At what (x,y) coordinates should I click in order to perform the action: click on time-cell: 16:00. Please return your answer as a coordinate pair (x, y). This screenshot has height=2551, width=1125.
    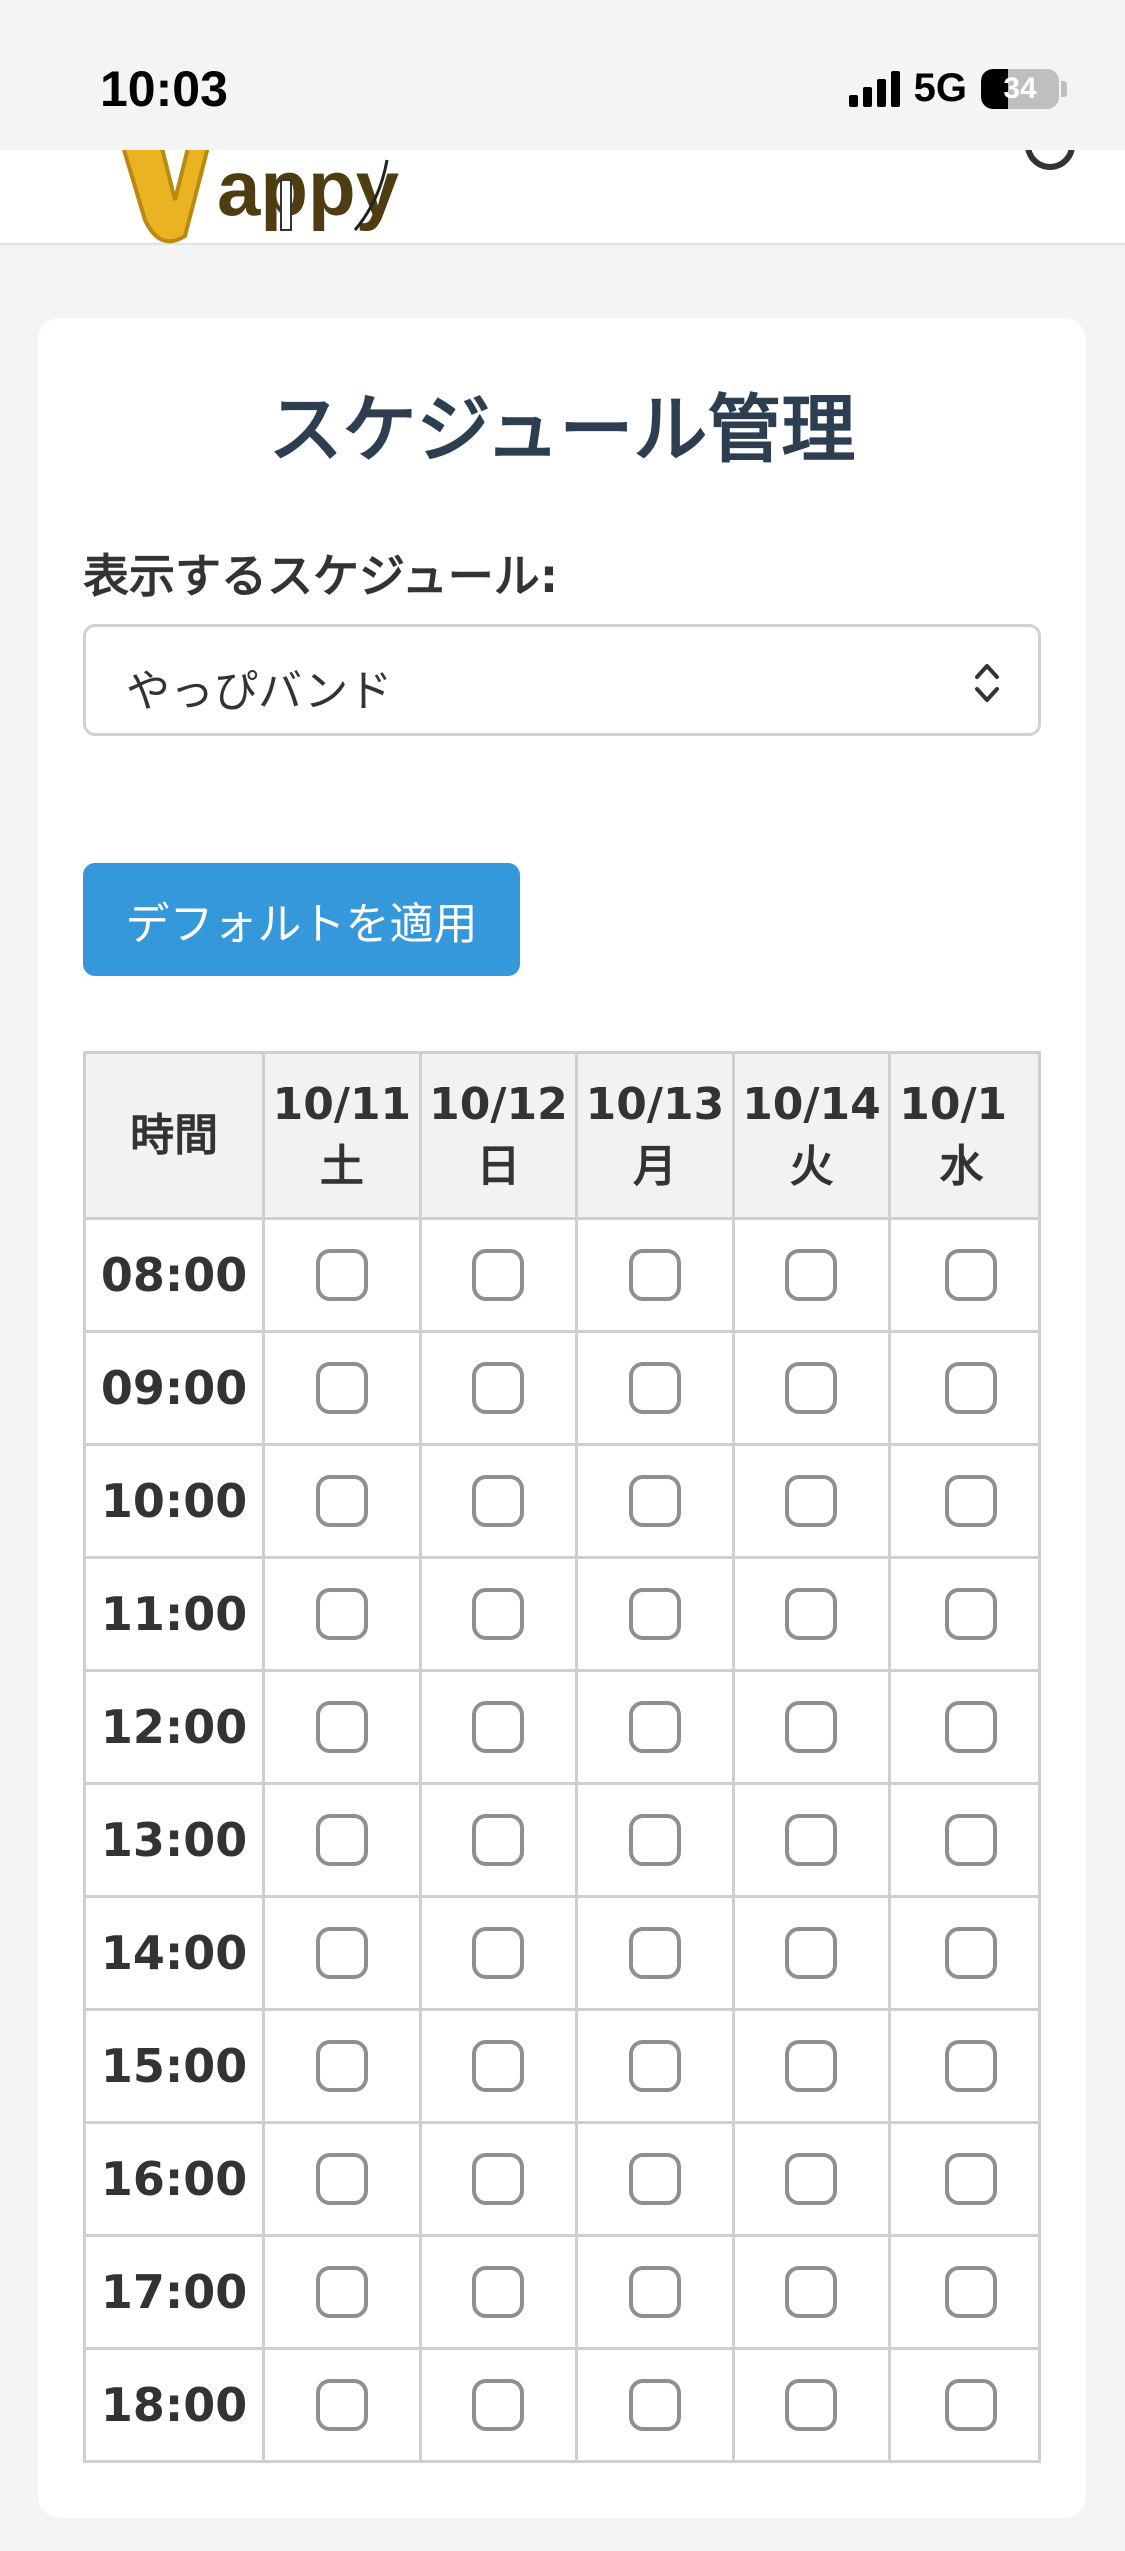
    Looking at the image, I should click on (174, 2179).